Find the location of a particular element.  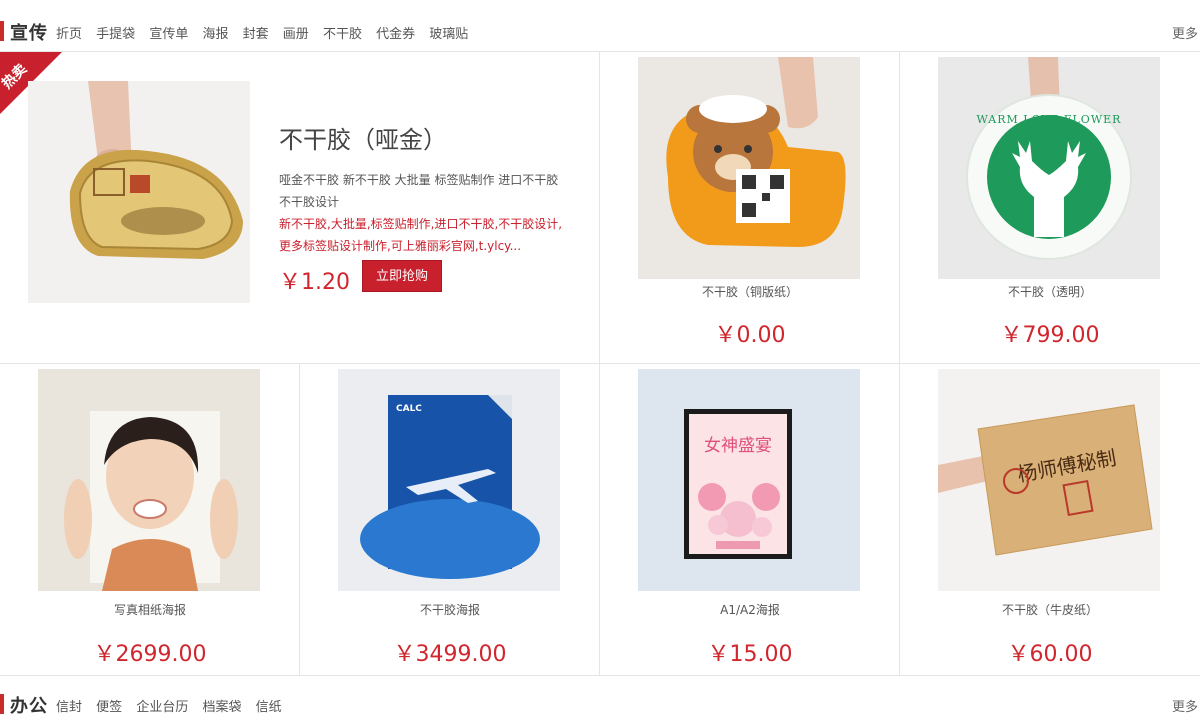

category-link-daijinquan: 代金券 is located at coordinates (395, 34).